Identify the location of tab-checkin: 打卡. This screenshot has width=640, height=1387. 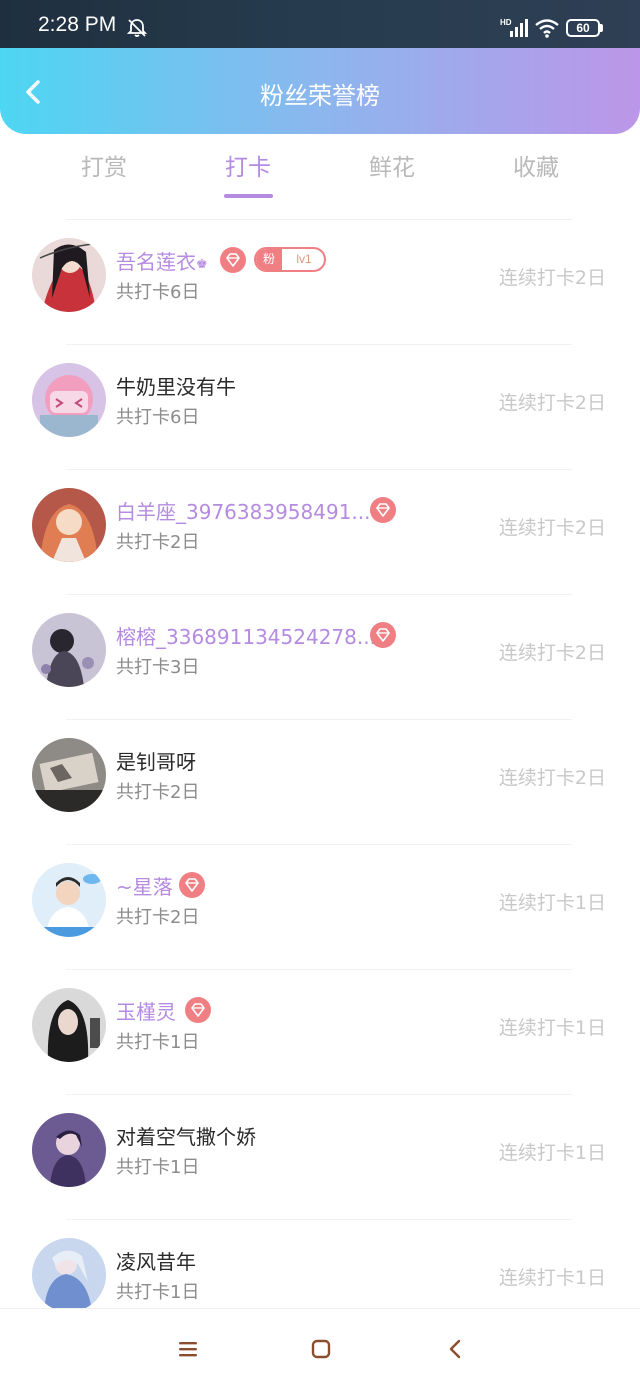
(248, 168).